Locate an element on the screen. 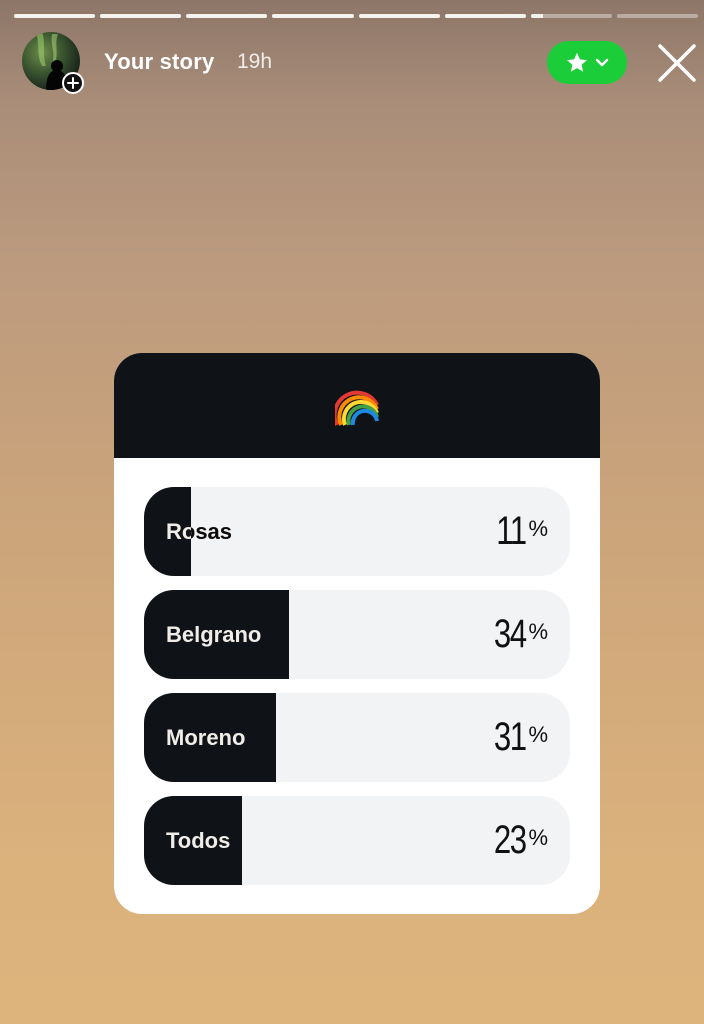  percent-value: 11 is located at coordinates (511, 531).